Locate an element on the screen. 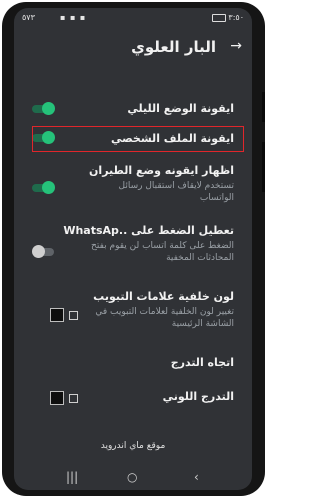 This screenshot has width=320, height=500. page-title: البار العلوي is located at coordinates (173, 47).